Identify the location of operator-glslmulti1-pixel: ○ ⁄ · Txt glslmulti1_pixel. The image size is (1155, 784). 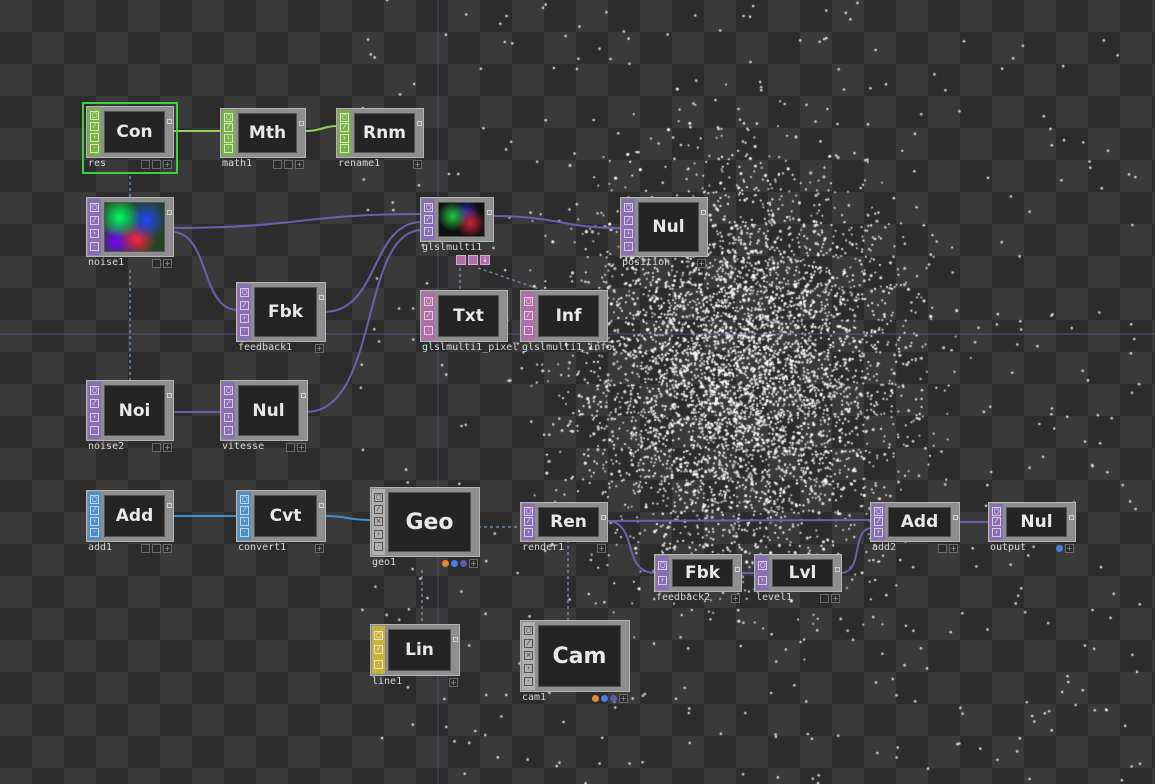
(469, 322).